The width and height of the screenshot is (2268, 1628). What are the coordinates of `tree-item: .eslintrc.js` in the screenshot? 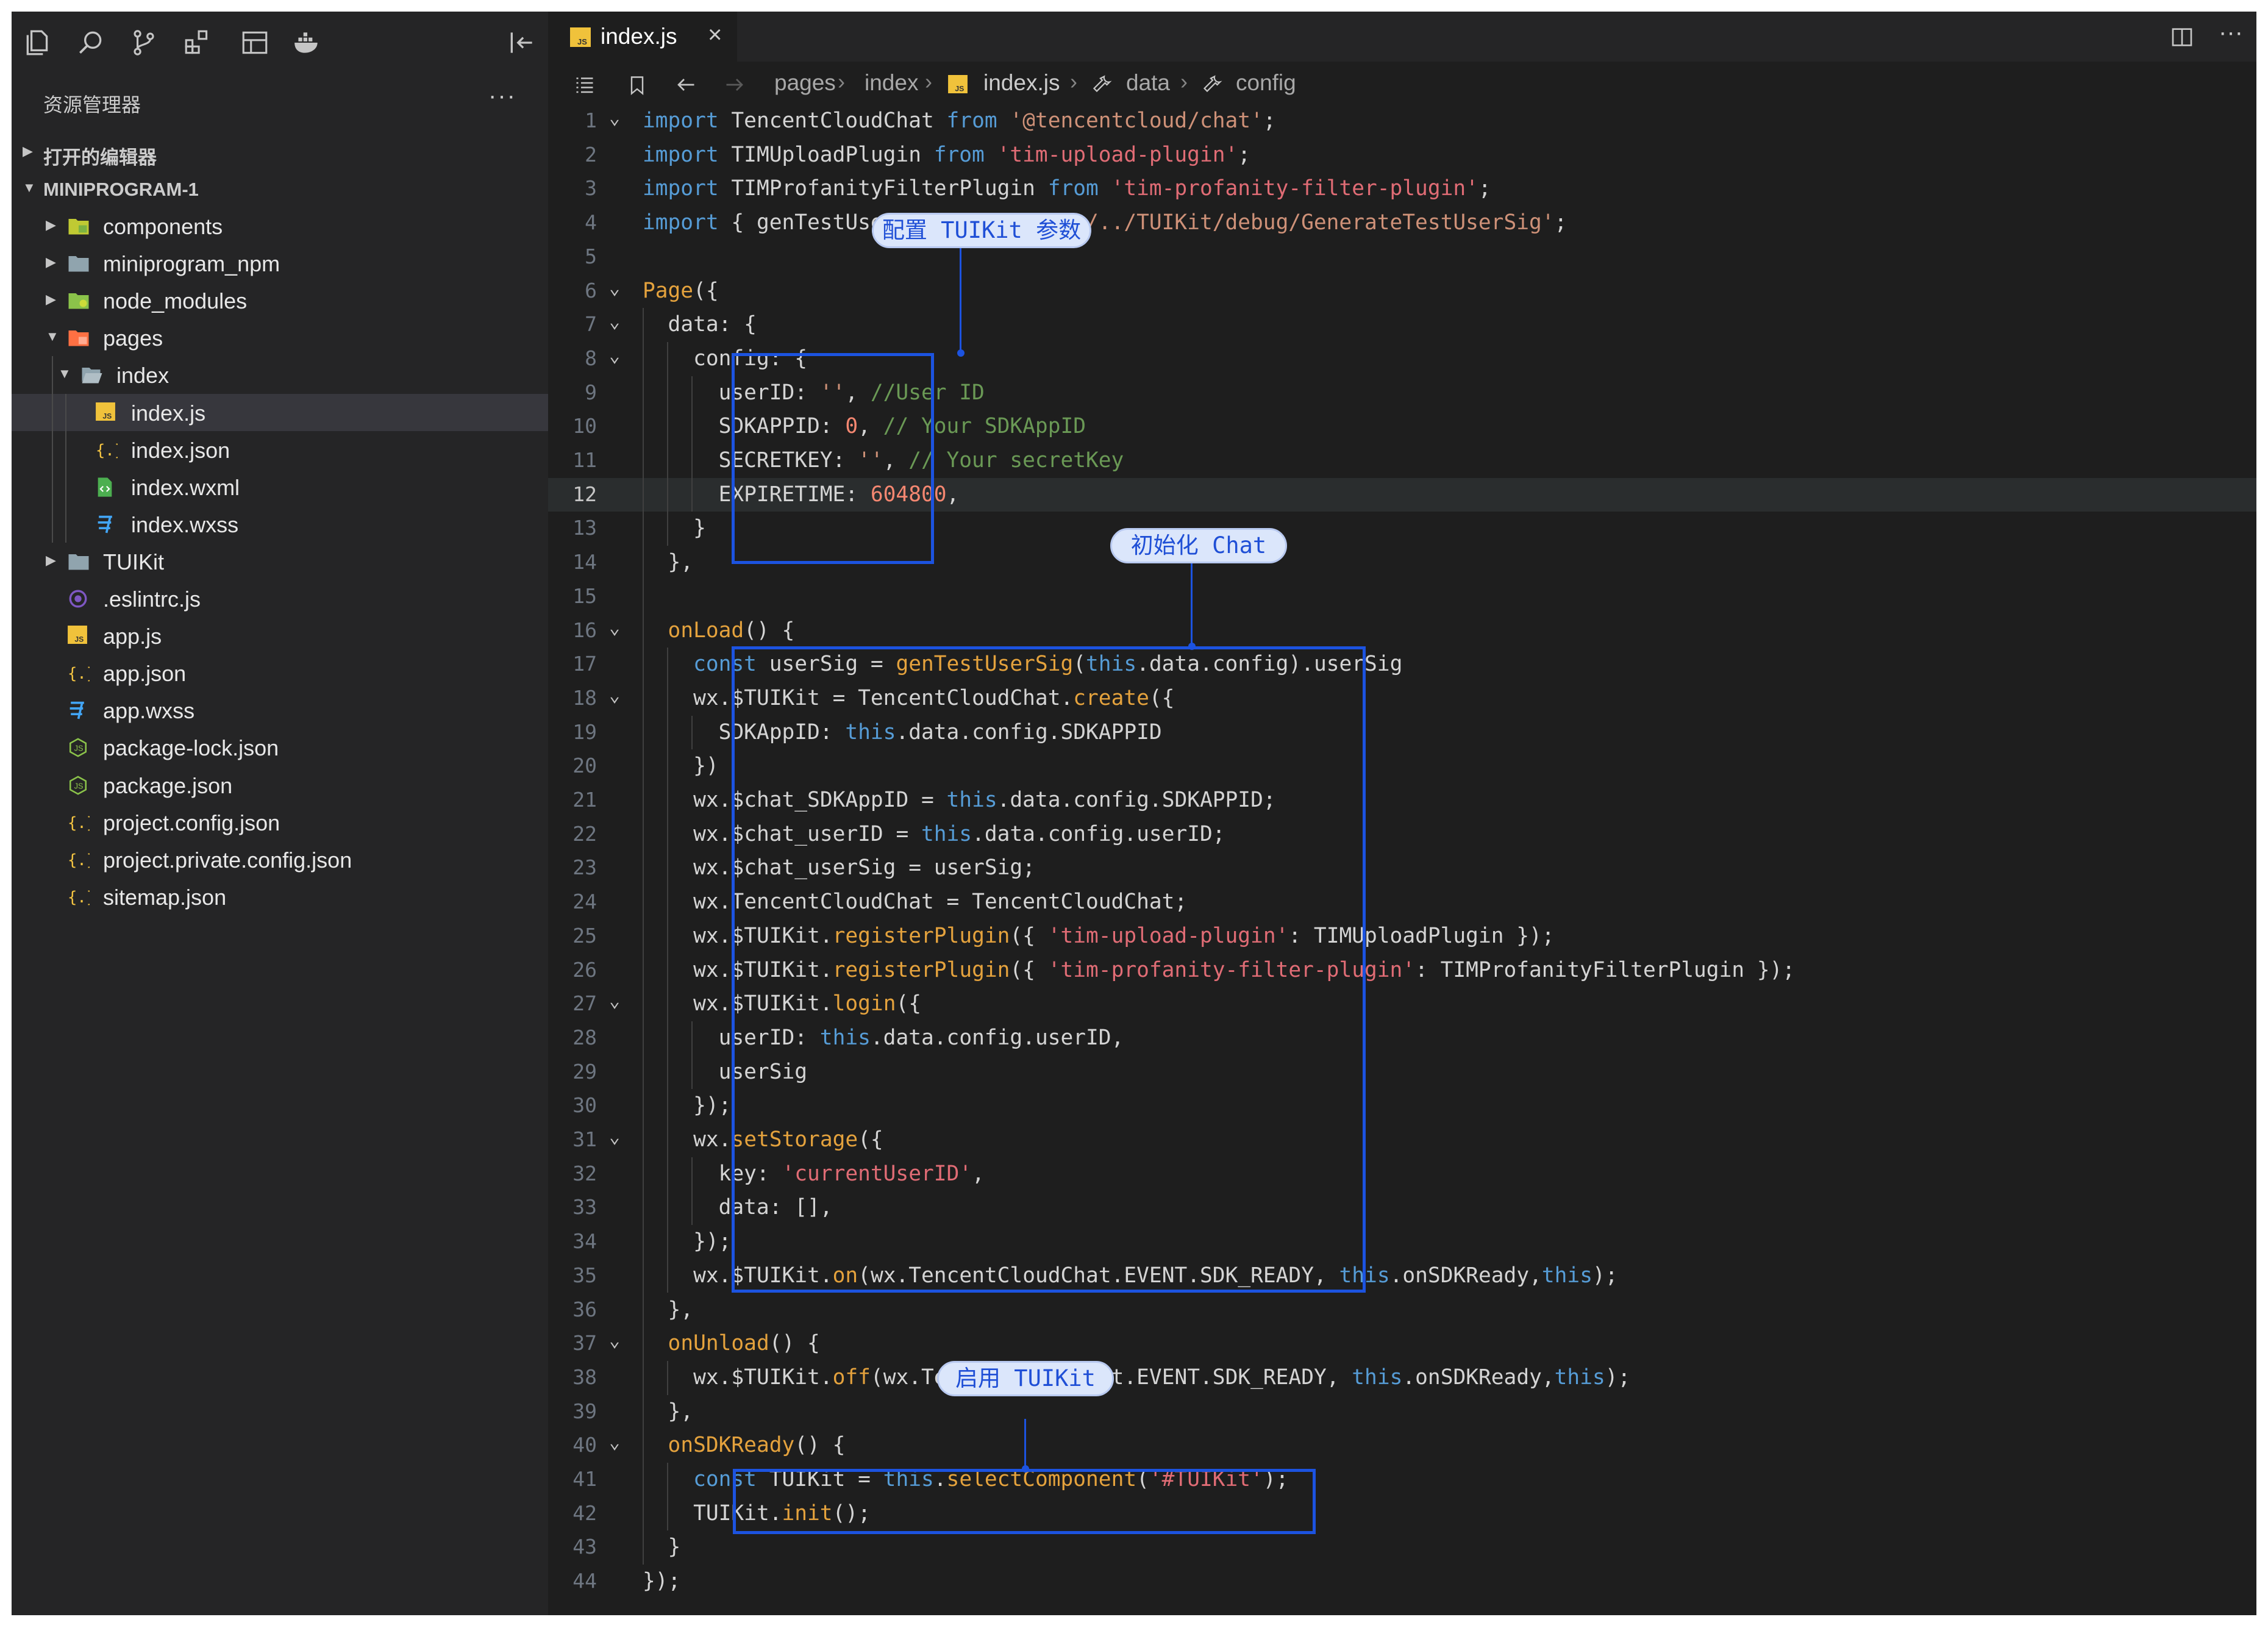 It's located at (280, 598).